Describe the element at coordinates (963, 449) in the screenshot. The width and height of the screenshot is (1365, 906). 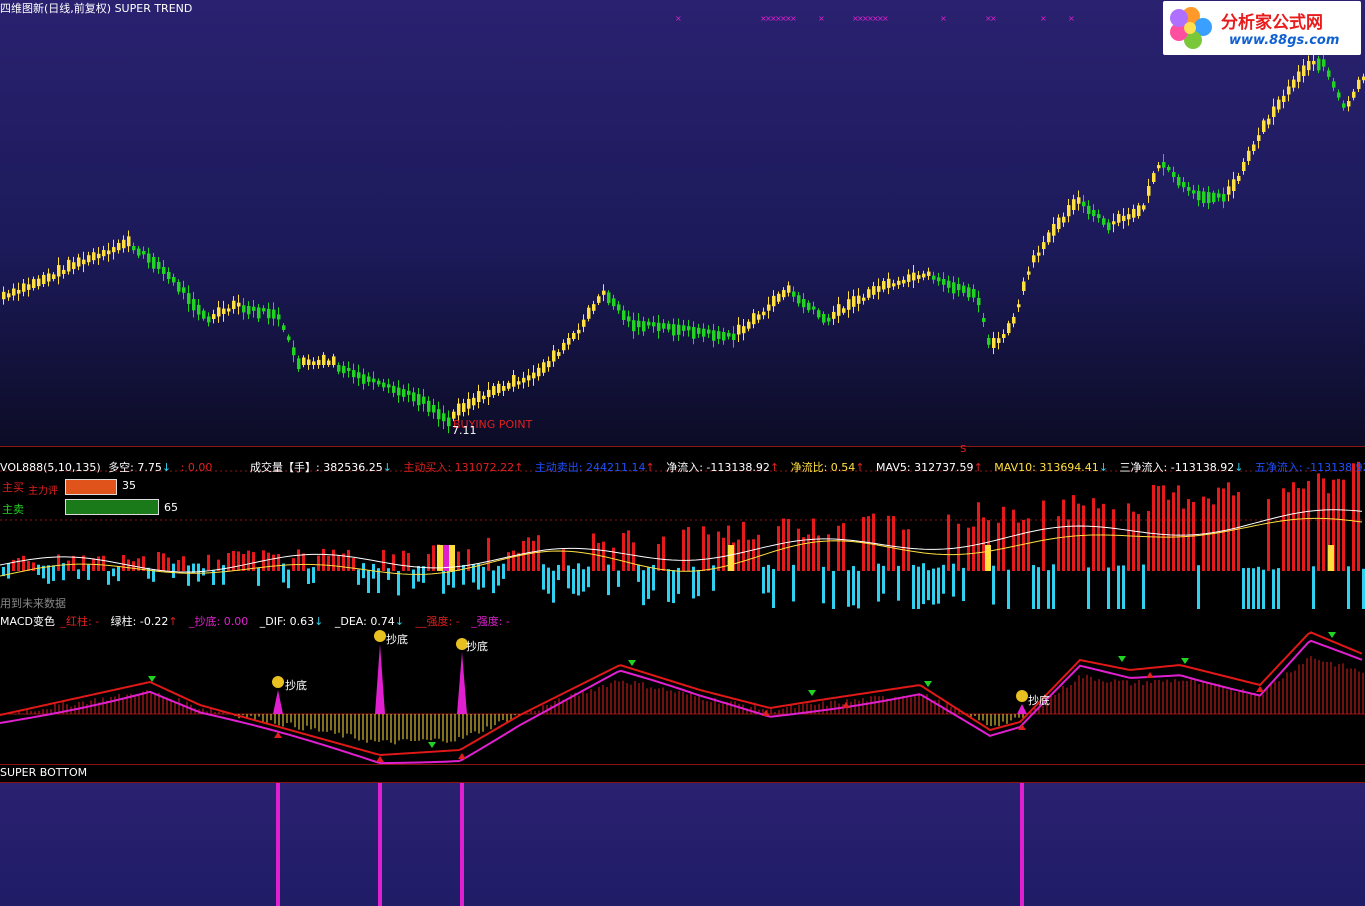
I see `s-marker: S` at that location.